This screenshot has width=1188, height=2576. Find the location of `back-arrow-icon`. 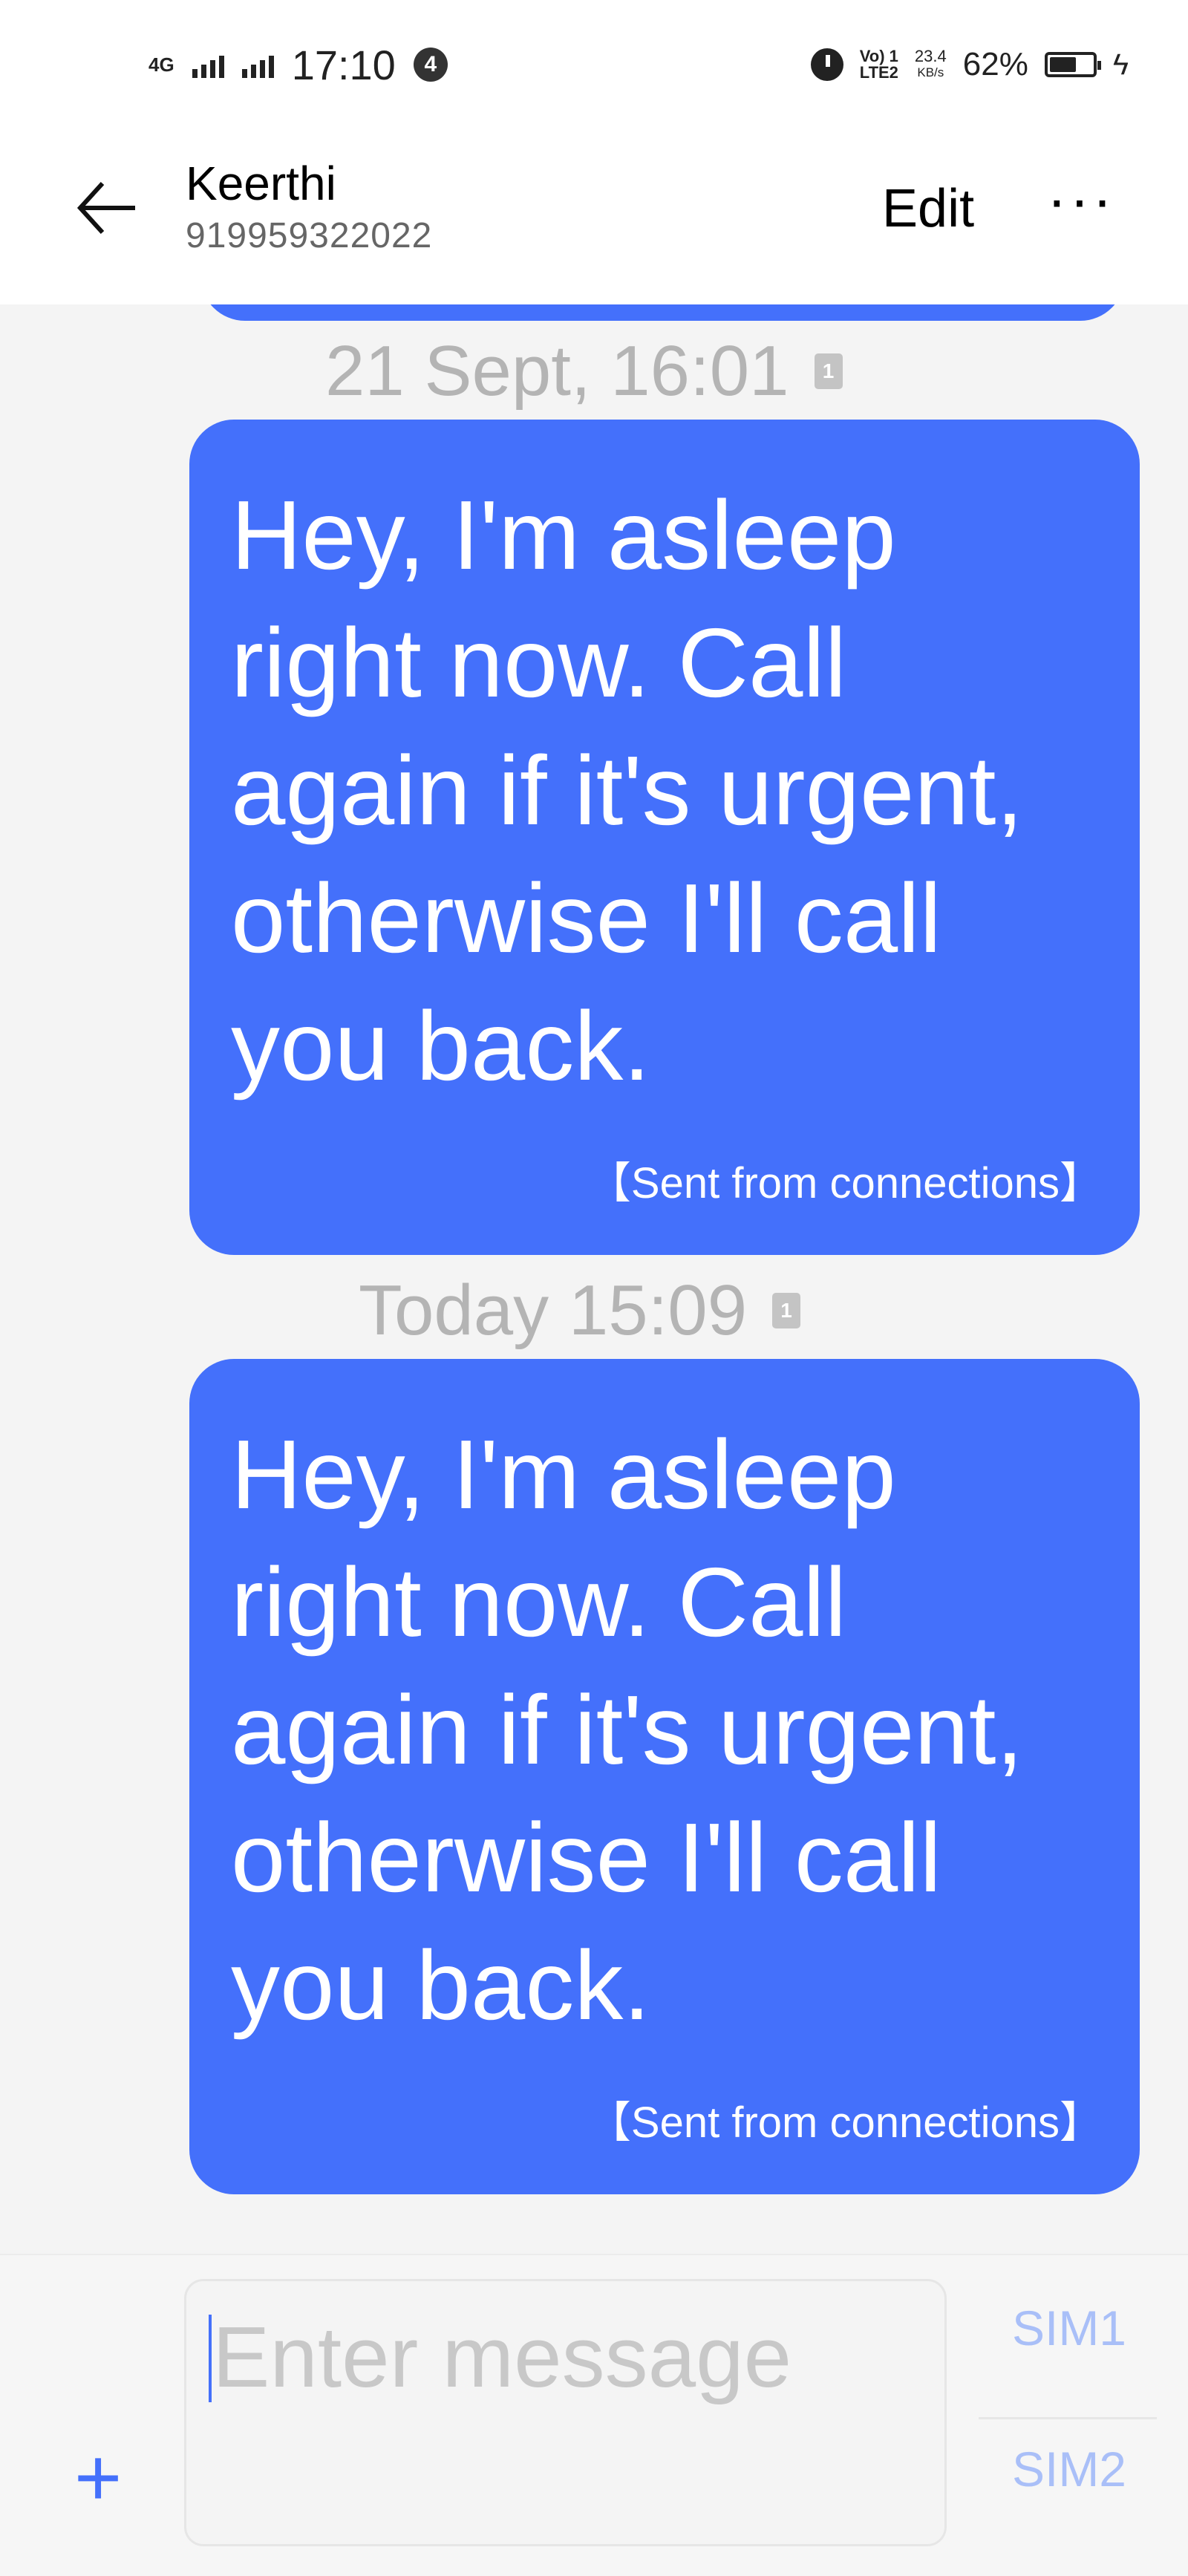

back-arrow-icon is located at coordinates (108, 208).